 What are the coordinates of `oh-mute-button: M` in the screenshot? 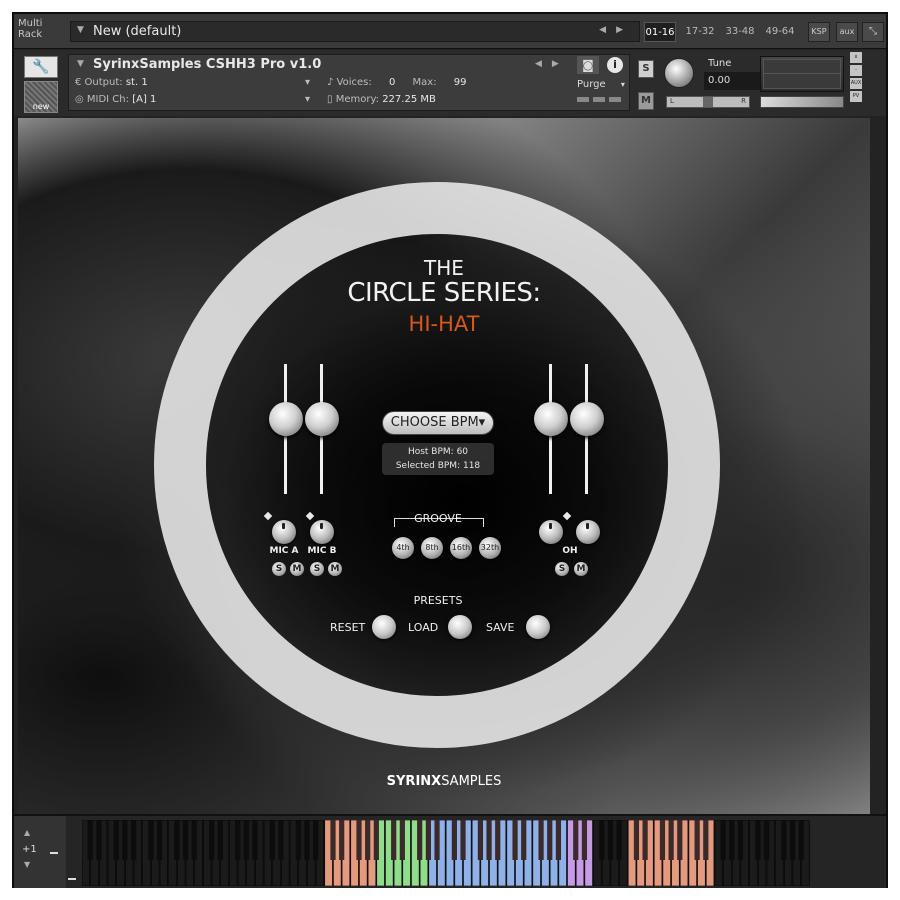 It's located at (581, 569).